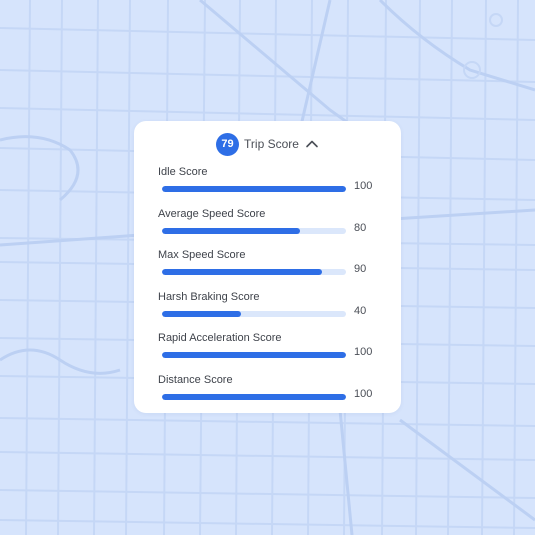 The height and width of the screenshot is (535, 535). What do you see at coordinates (270, 184) in the screenshot?
I see `score-row: Idle Score 100` at bounding box center [270, 184].